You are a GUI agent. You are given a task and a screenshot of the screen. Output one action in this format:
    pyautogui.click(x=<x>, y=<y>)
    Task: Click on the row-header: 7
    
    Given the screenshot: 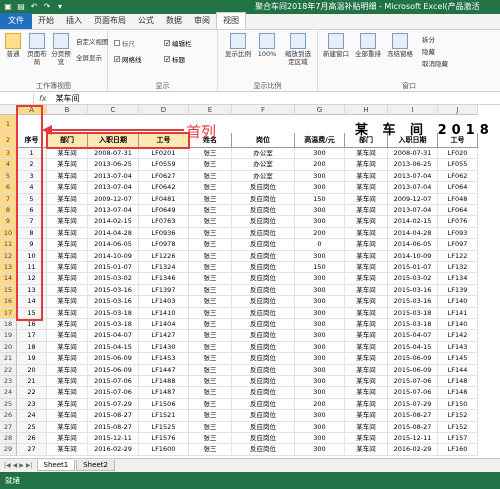 What is the action you would take?
    pyautogui.click(x=8, y=199)
    